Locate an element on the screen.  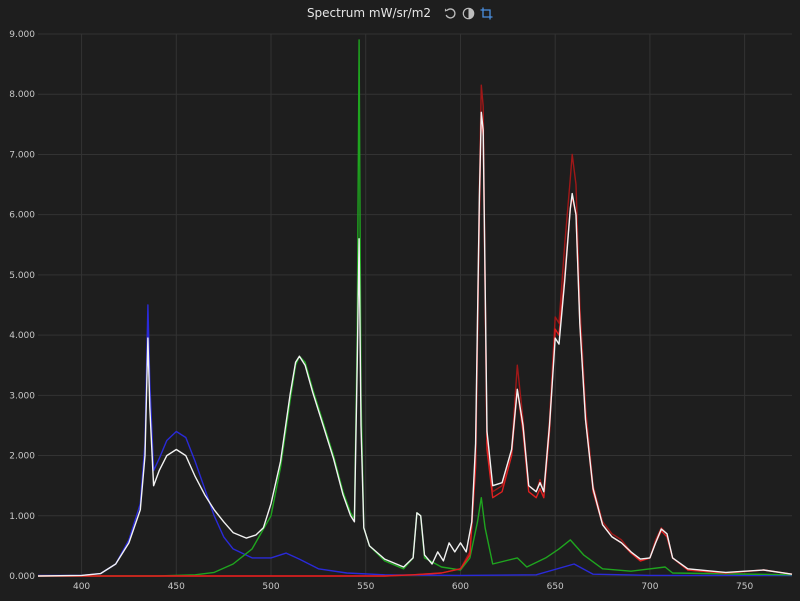
chart-title: Spectrum mW/sr/m2 is located at coordinates (369, 13).